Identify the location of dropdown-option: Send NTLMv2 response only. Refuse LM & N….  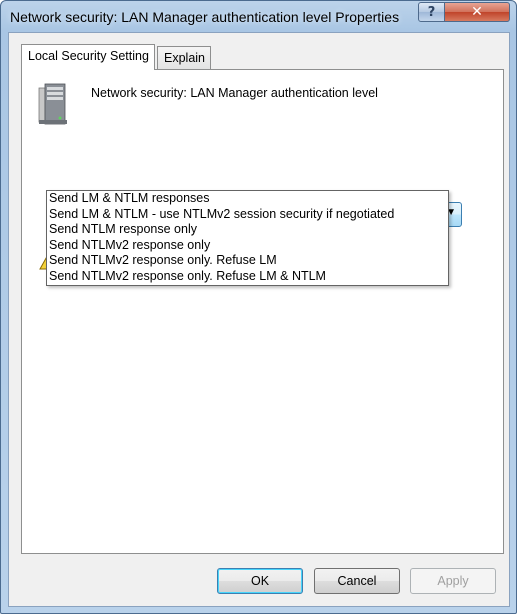
(247, 277).